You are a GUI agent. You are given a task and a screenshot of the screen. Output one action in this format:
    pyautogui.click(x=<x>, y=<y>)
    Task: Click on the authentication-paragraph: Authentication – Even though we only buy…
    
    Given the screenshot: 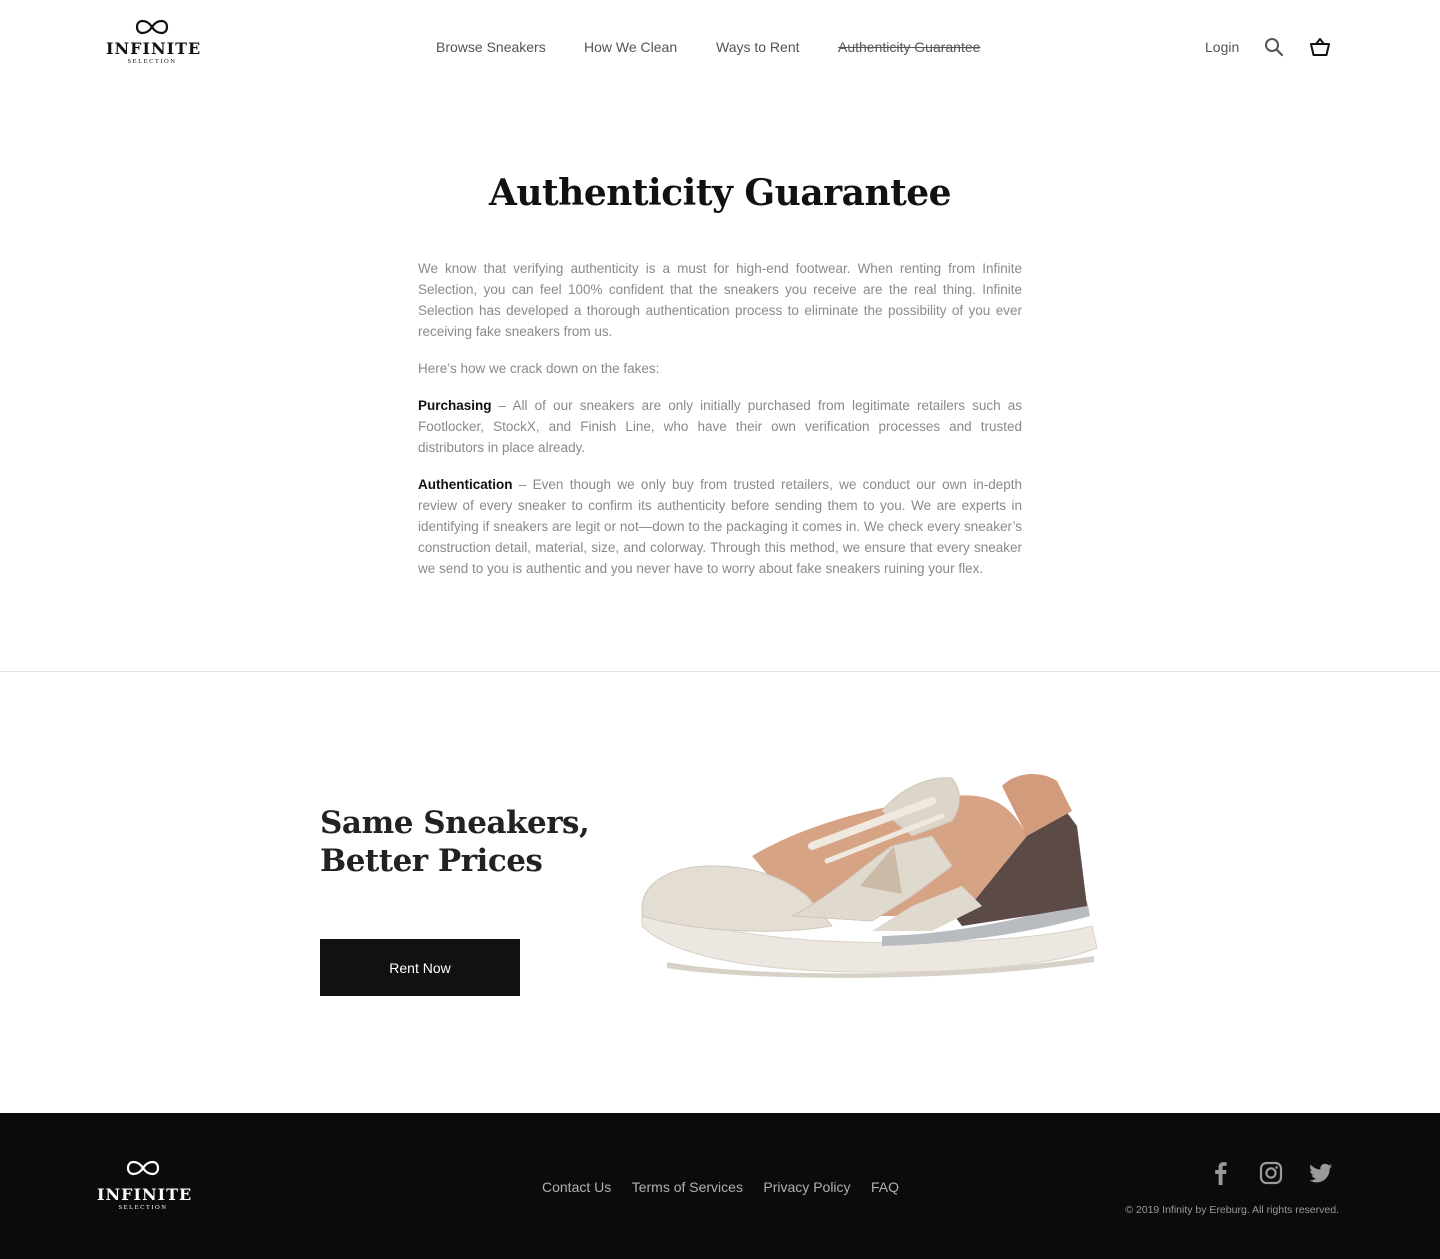 What is the action you would take?
    pyautogui.click(x=720, y=526)
    